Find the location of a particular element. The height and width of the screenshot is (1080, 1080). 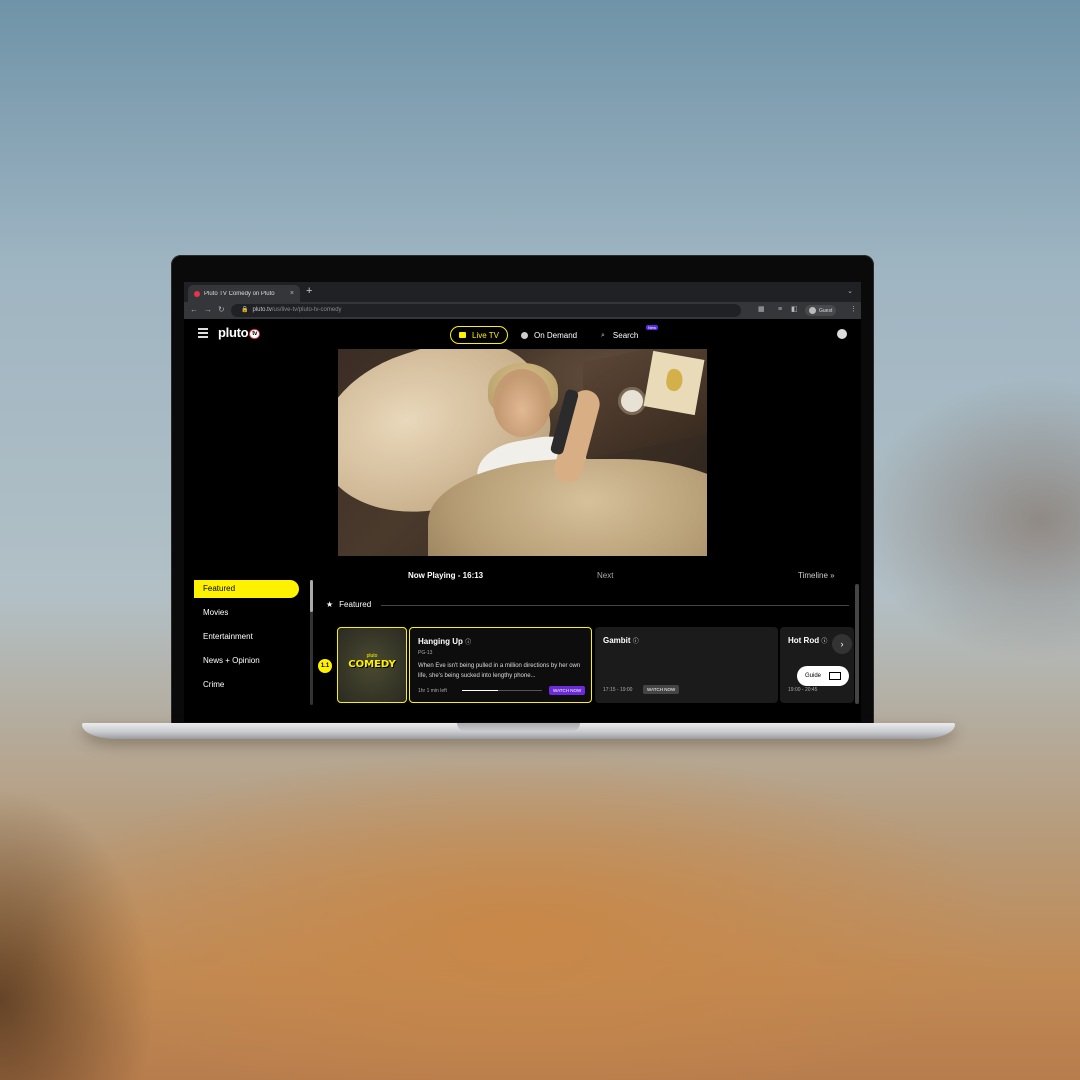

pluto-logo: pluto tv is located at coordinates (239, 332).